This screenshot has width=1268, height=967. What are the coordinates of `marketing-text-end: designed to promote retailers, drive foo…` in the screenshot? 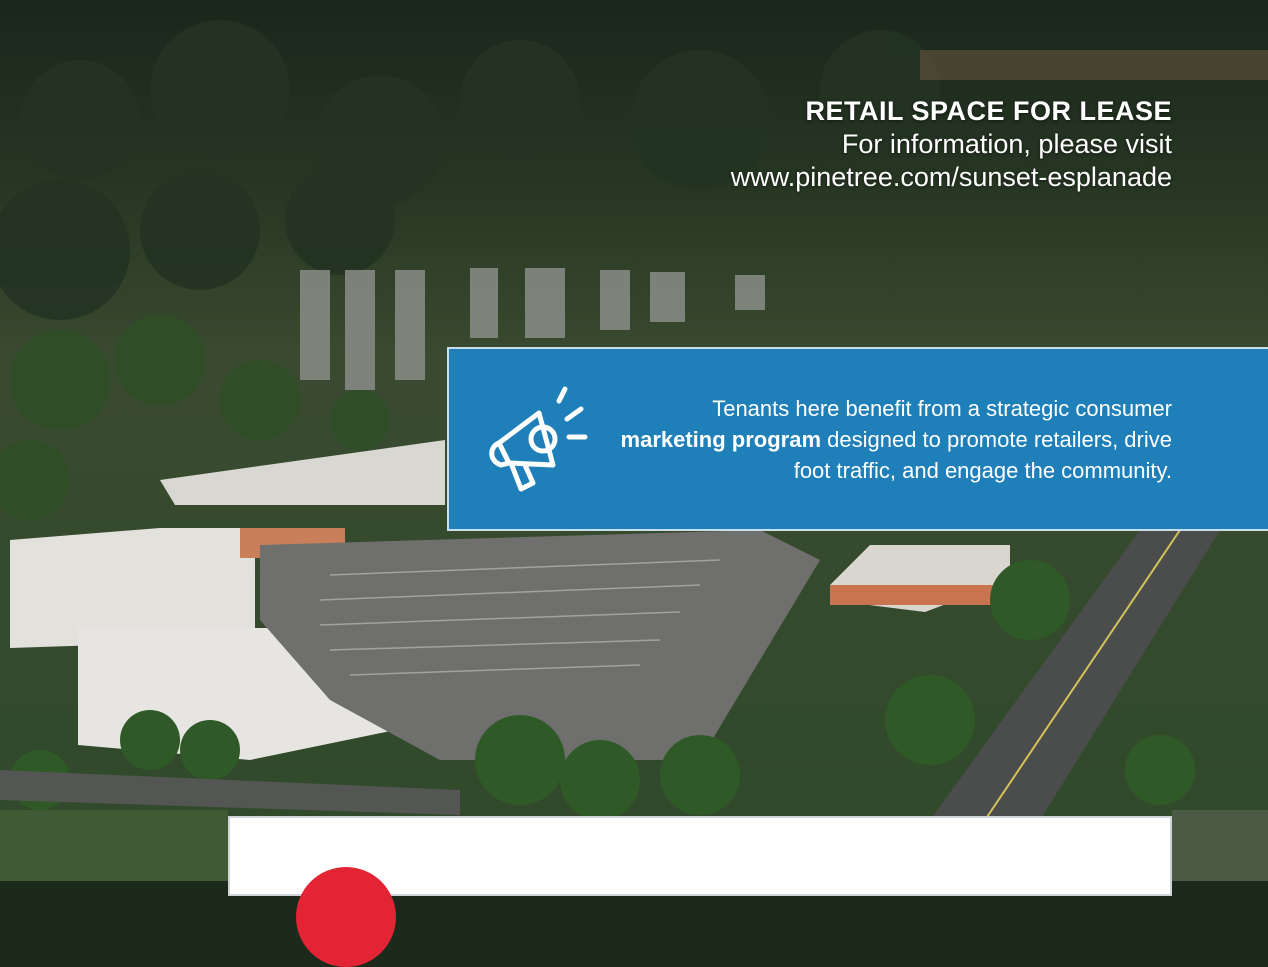 It's located at (982, 455).